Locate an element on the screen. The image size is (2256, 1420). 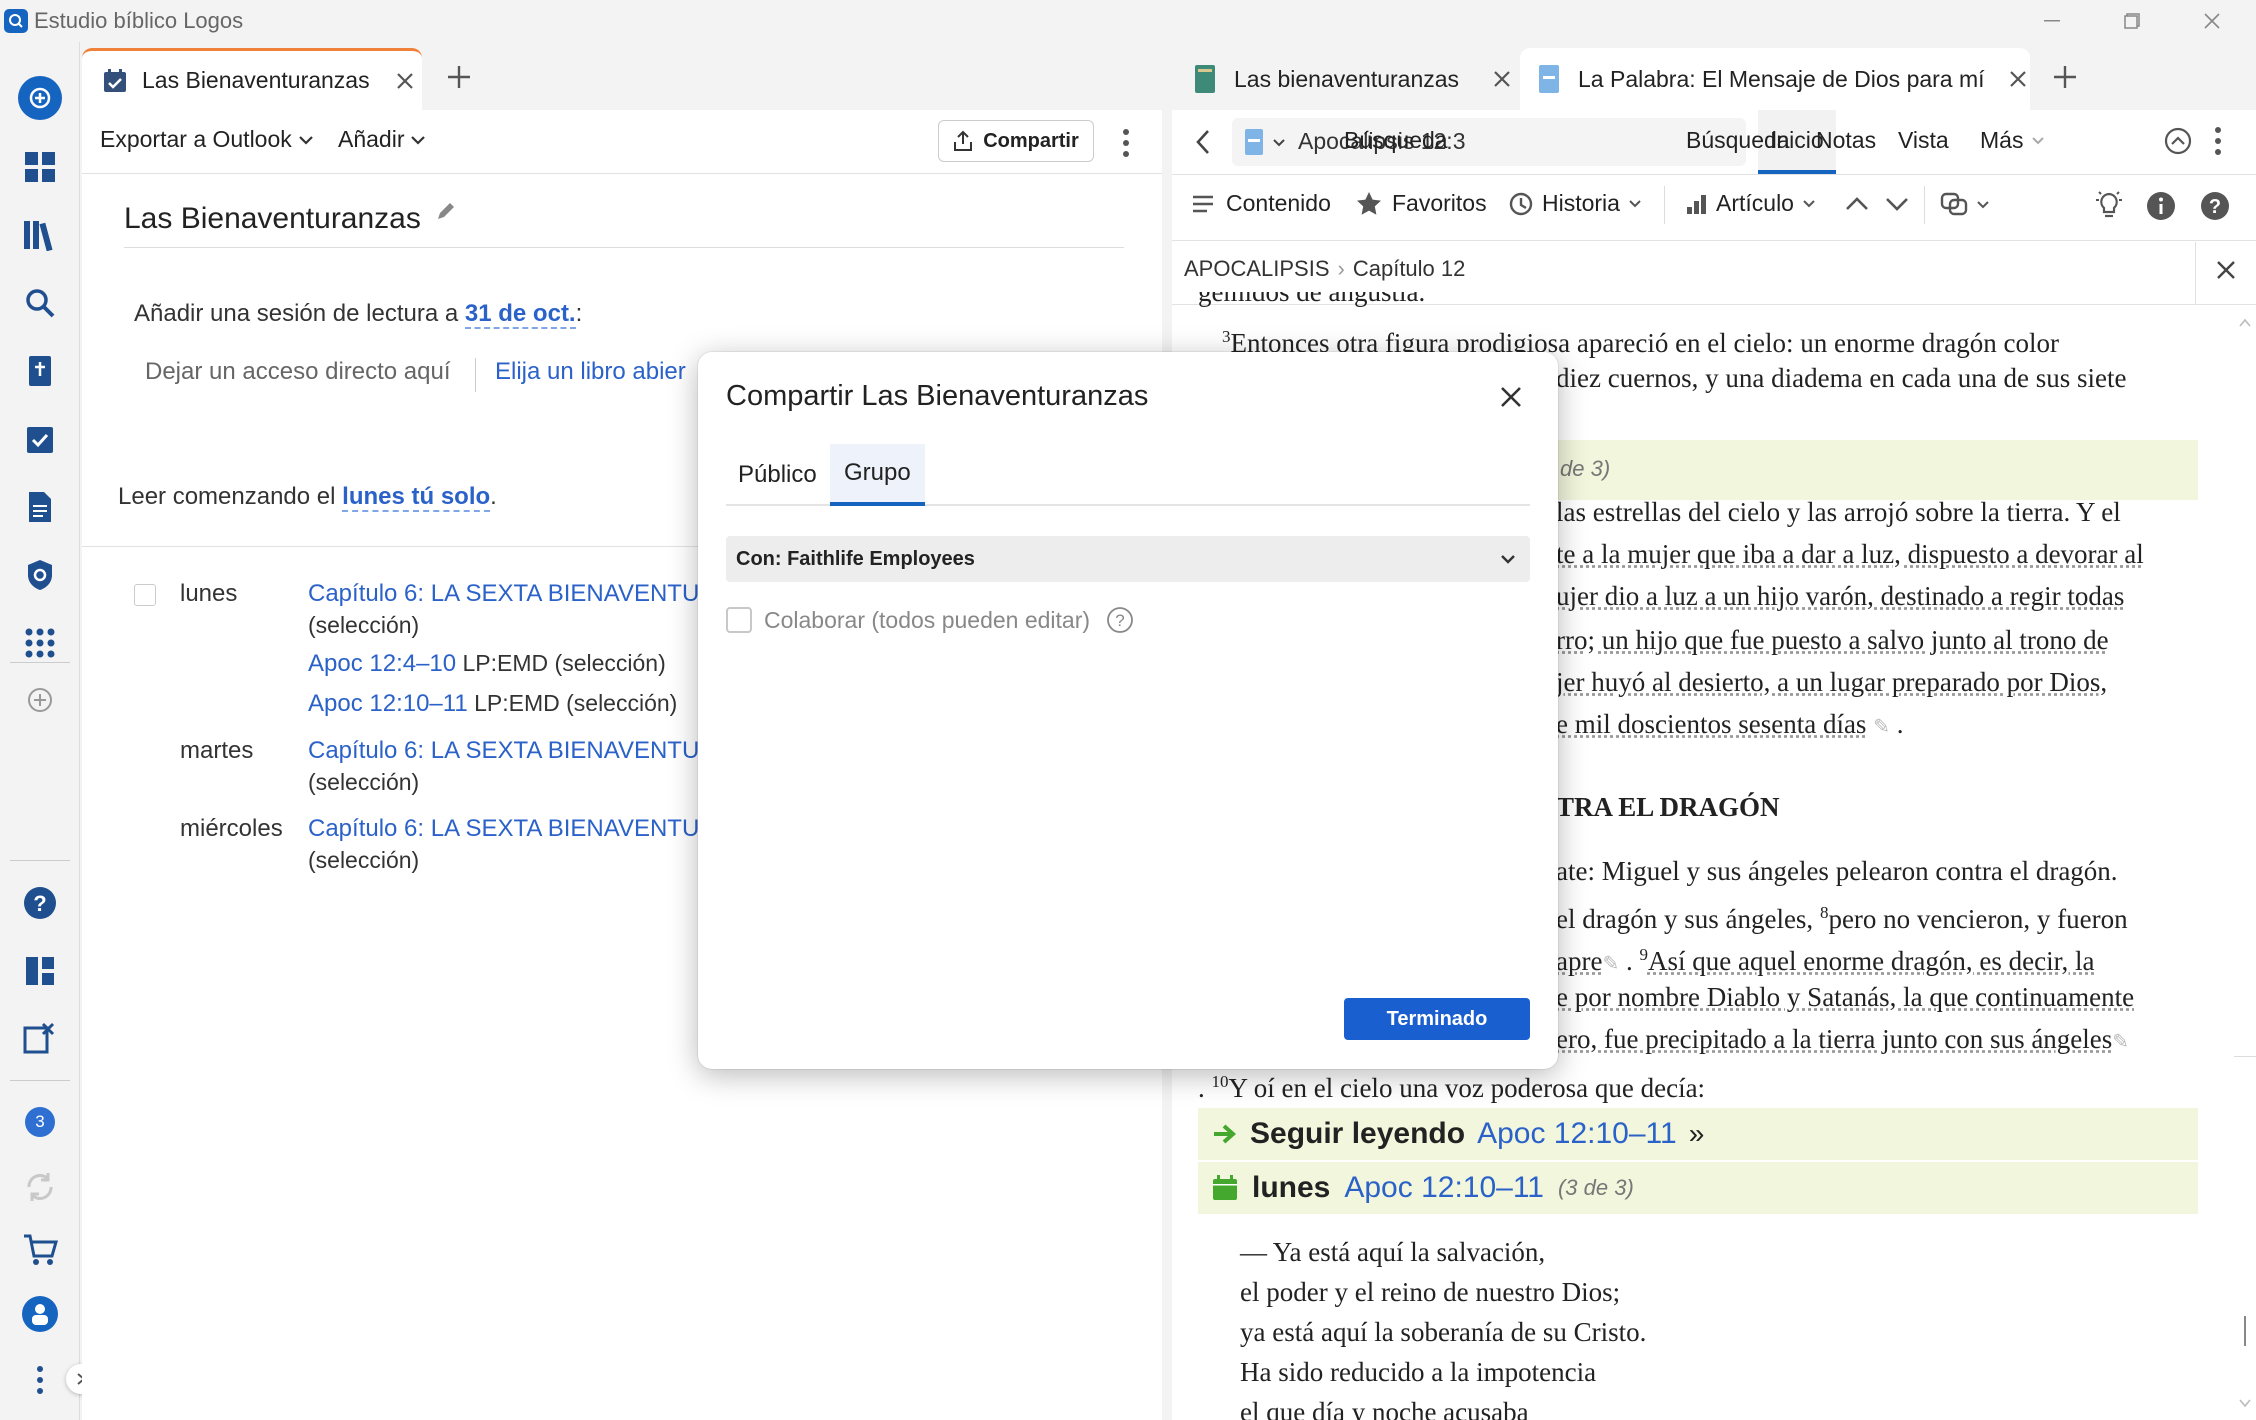
group-select: Con: Faithlife Employees is located at coordinates (1128, 559).